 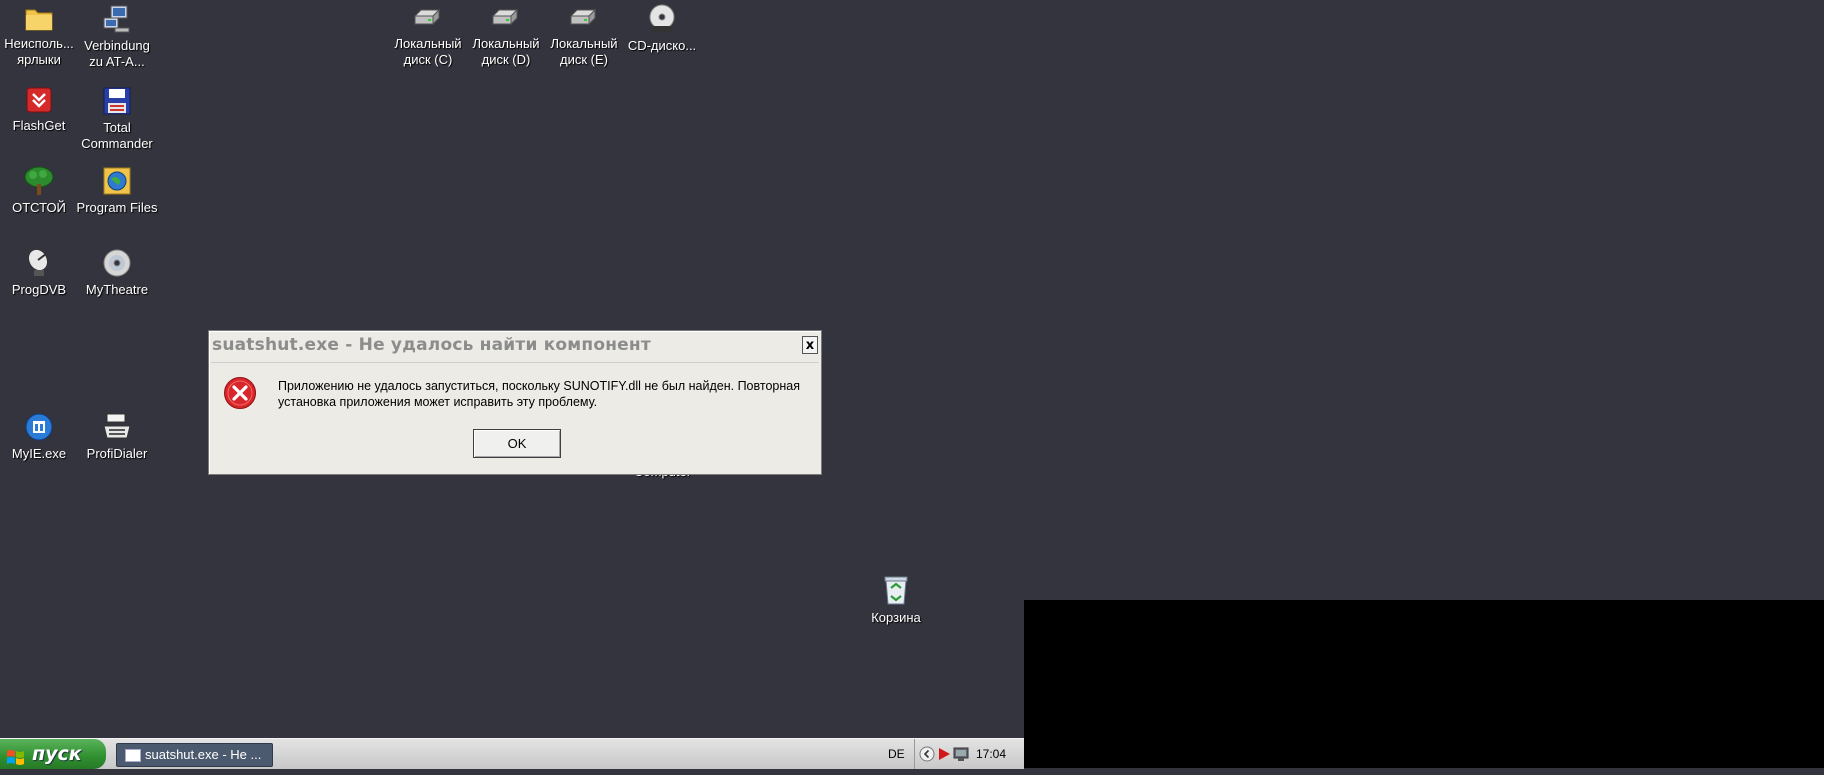 What do you see at coordinates (39, 180) in the screenshot?
I see `tree-icon` at bounding box center [39, 180].